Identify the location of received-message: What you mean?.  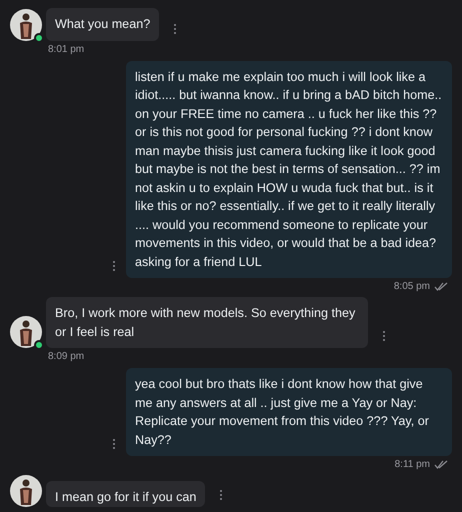
(103, 24).